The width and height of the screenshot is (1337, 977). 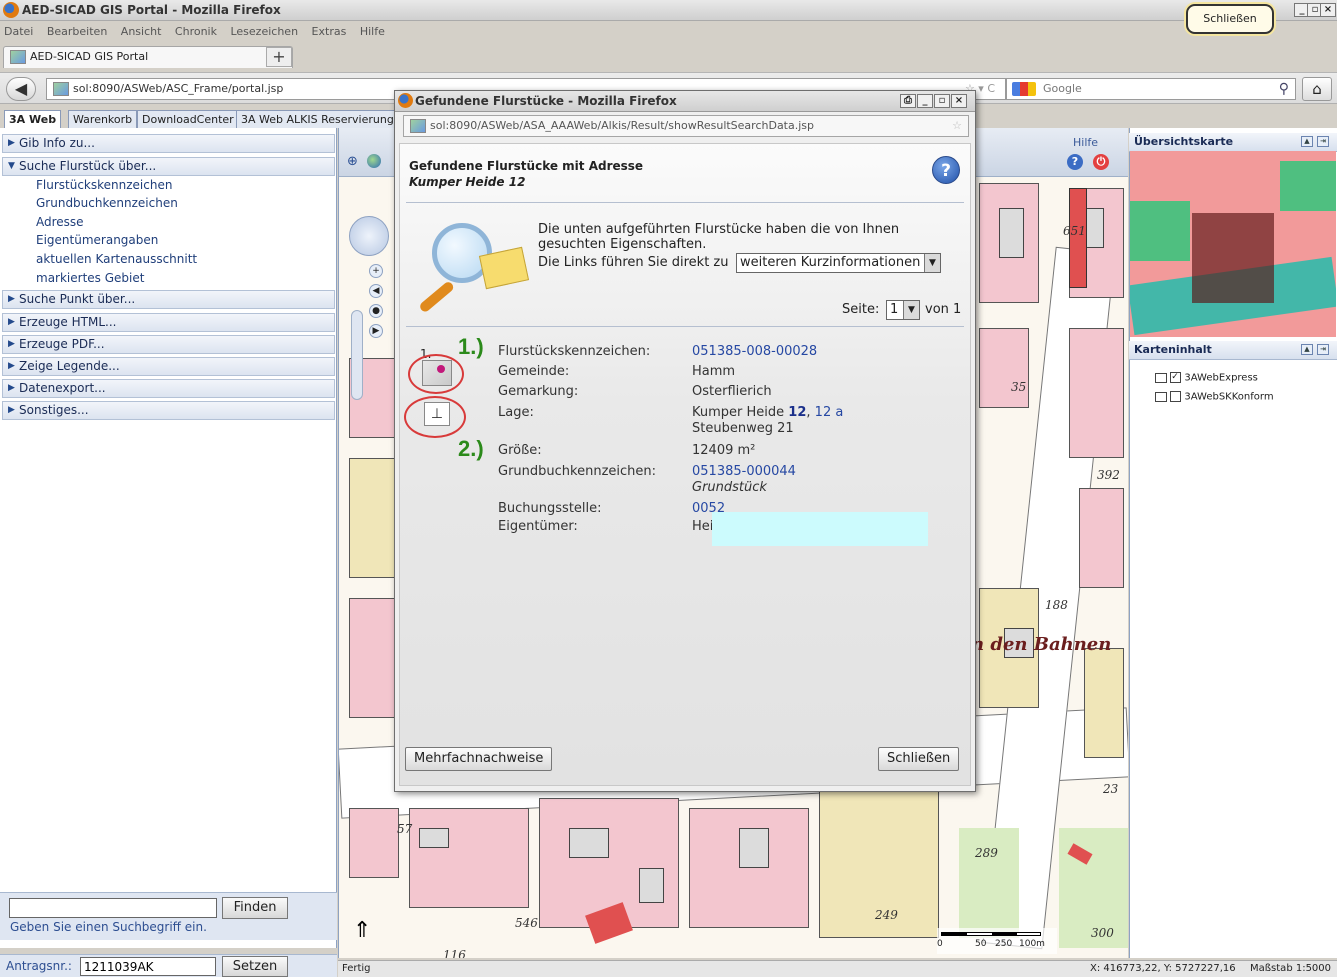 What do you see at coordinates (116, 259) in the screenshot?
I see `link-kartenausschnitt: aktuellen Kartenausschnitt` at bounding box center [116, 259].